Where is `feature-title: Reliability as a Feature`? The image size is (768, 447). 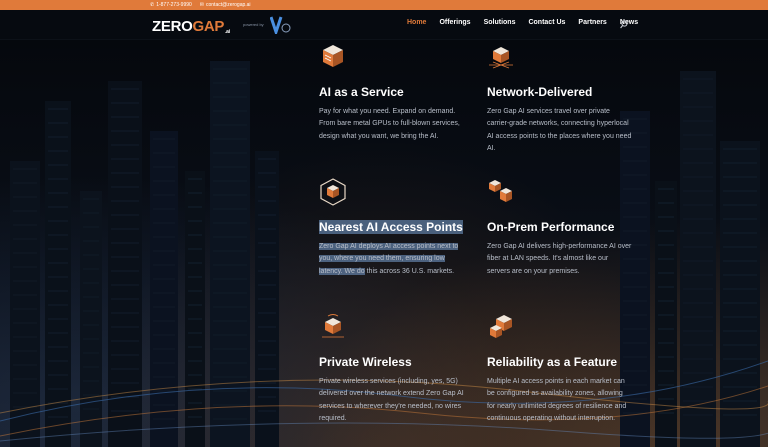 feature-title: Reliability as a Feature is located at coordinates (552, 362).